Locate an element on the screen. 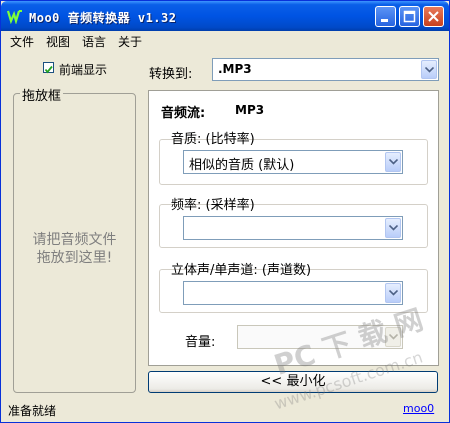 This screenshot has width=450, height=423. checkmark-icon is located at coordinates (48, 69).